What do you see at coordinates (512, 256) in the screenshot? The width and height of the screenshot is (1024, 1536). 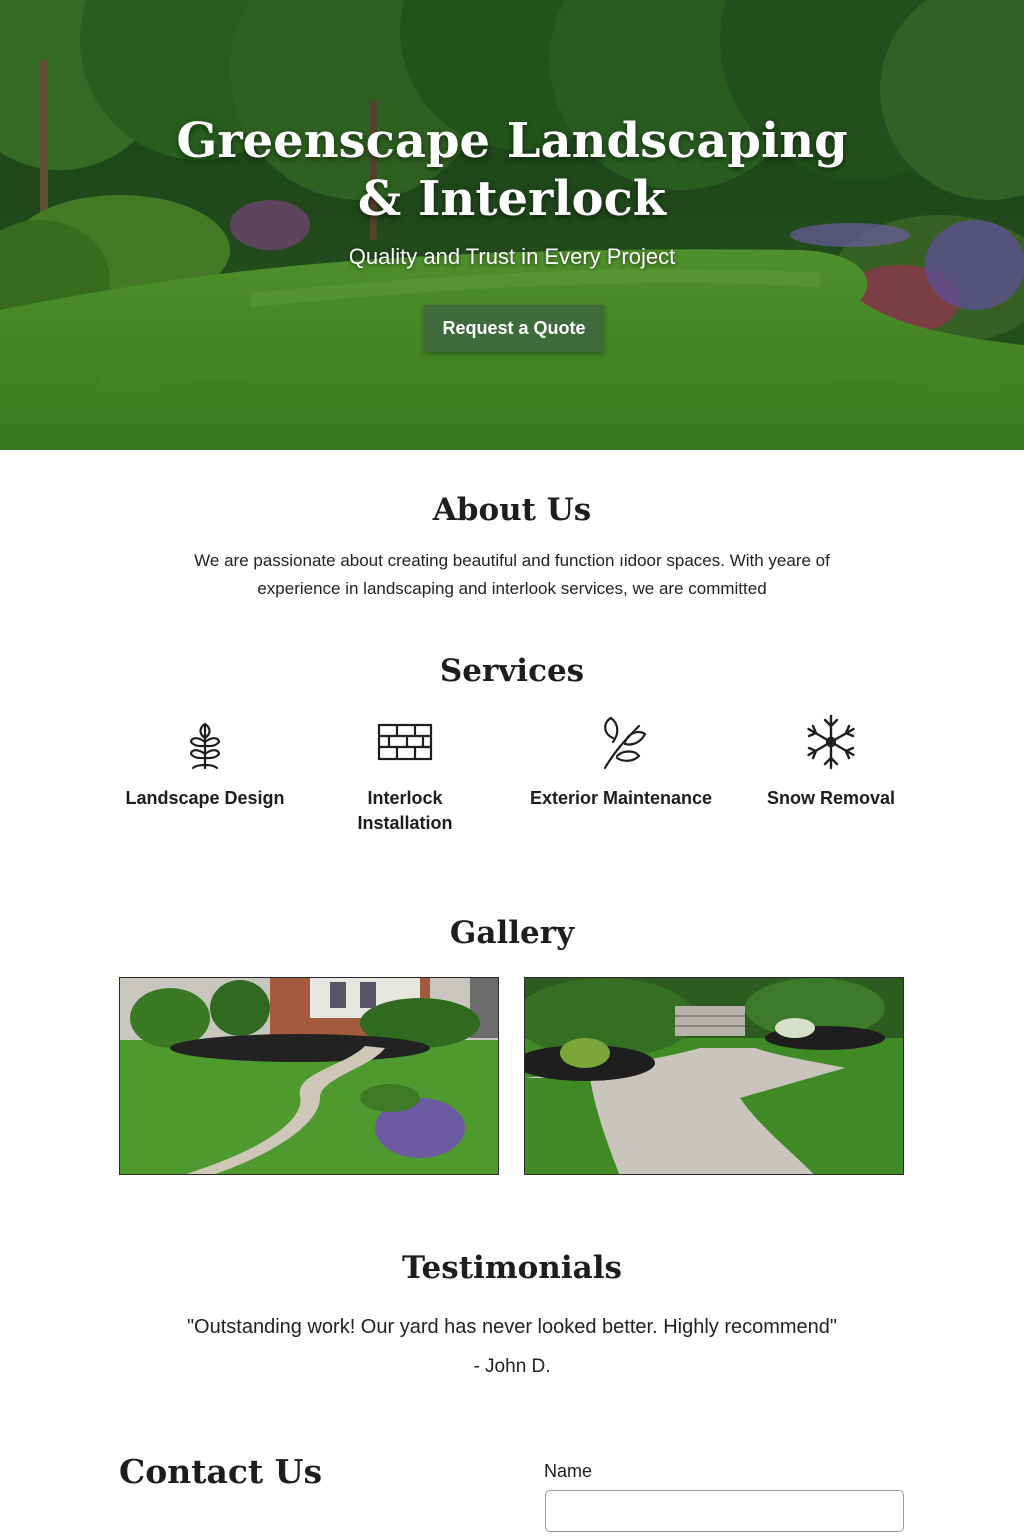 I see `hero-subtitle: Quality and Trust in Every Project` at bounding box center [512, 256].